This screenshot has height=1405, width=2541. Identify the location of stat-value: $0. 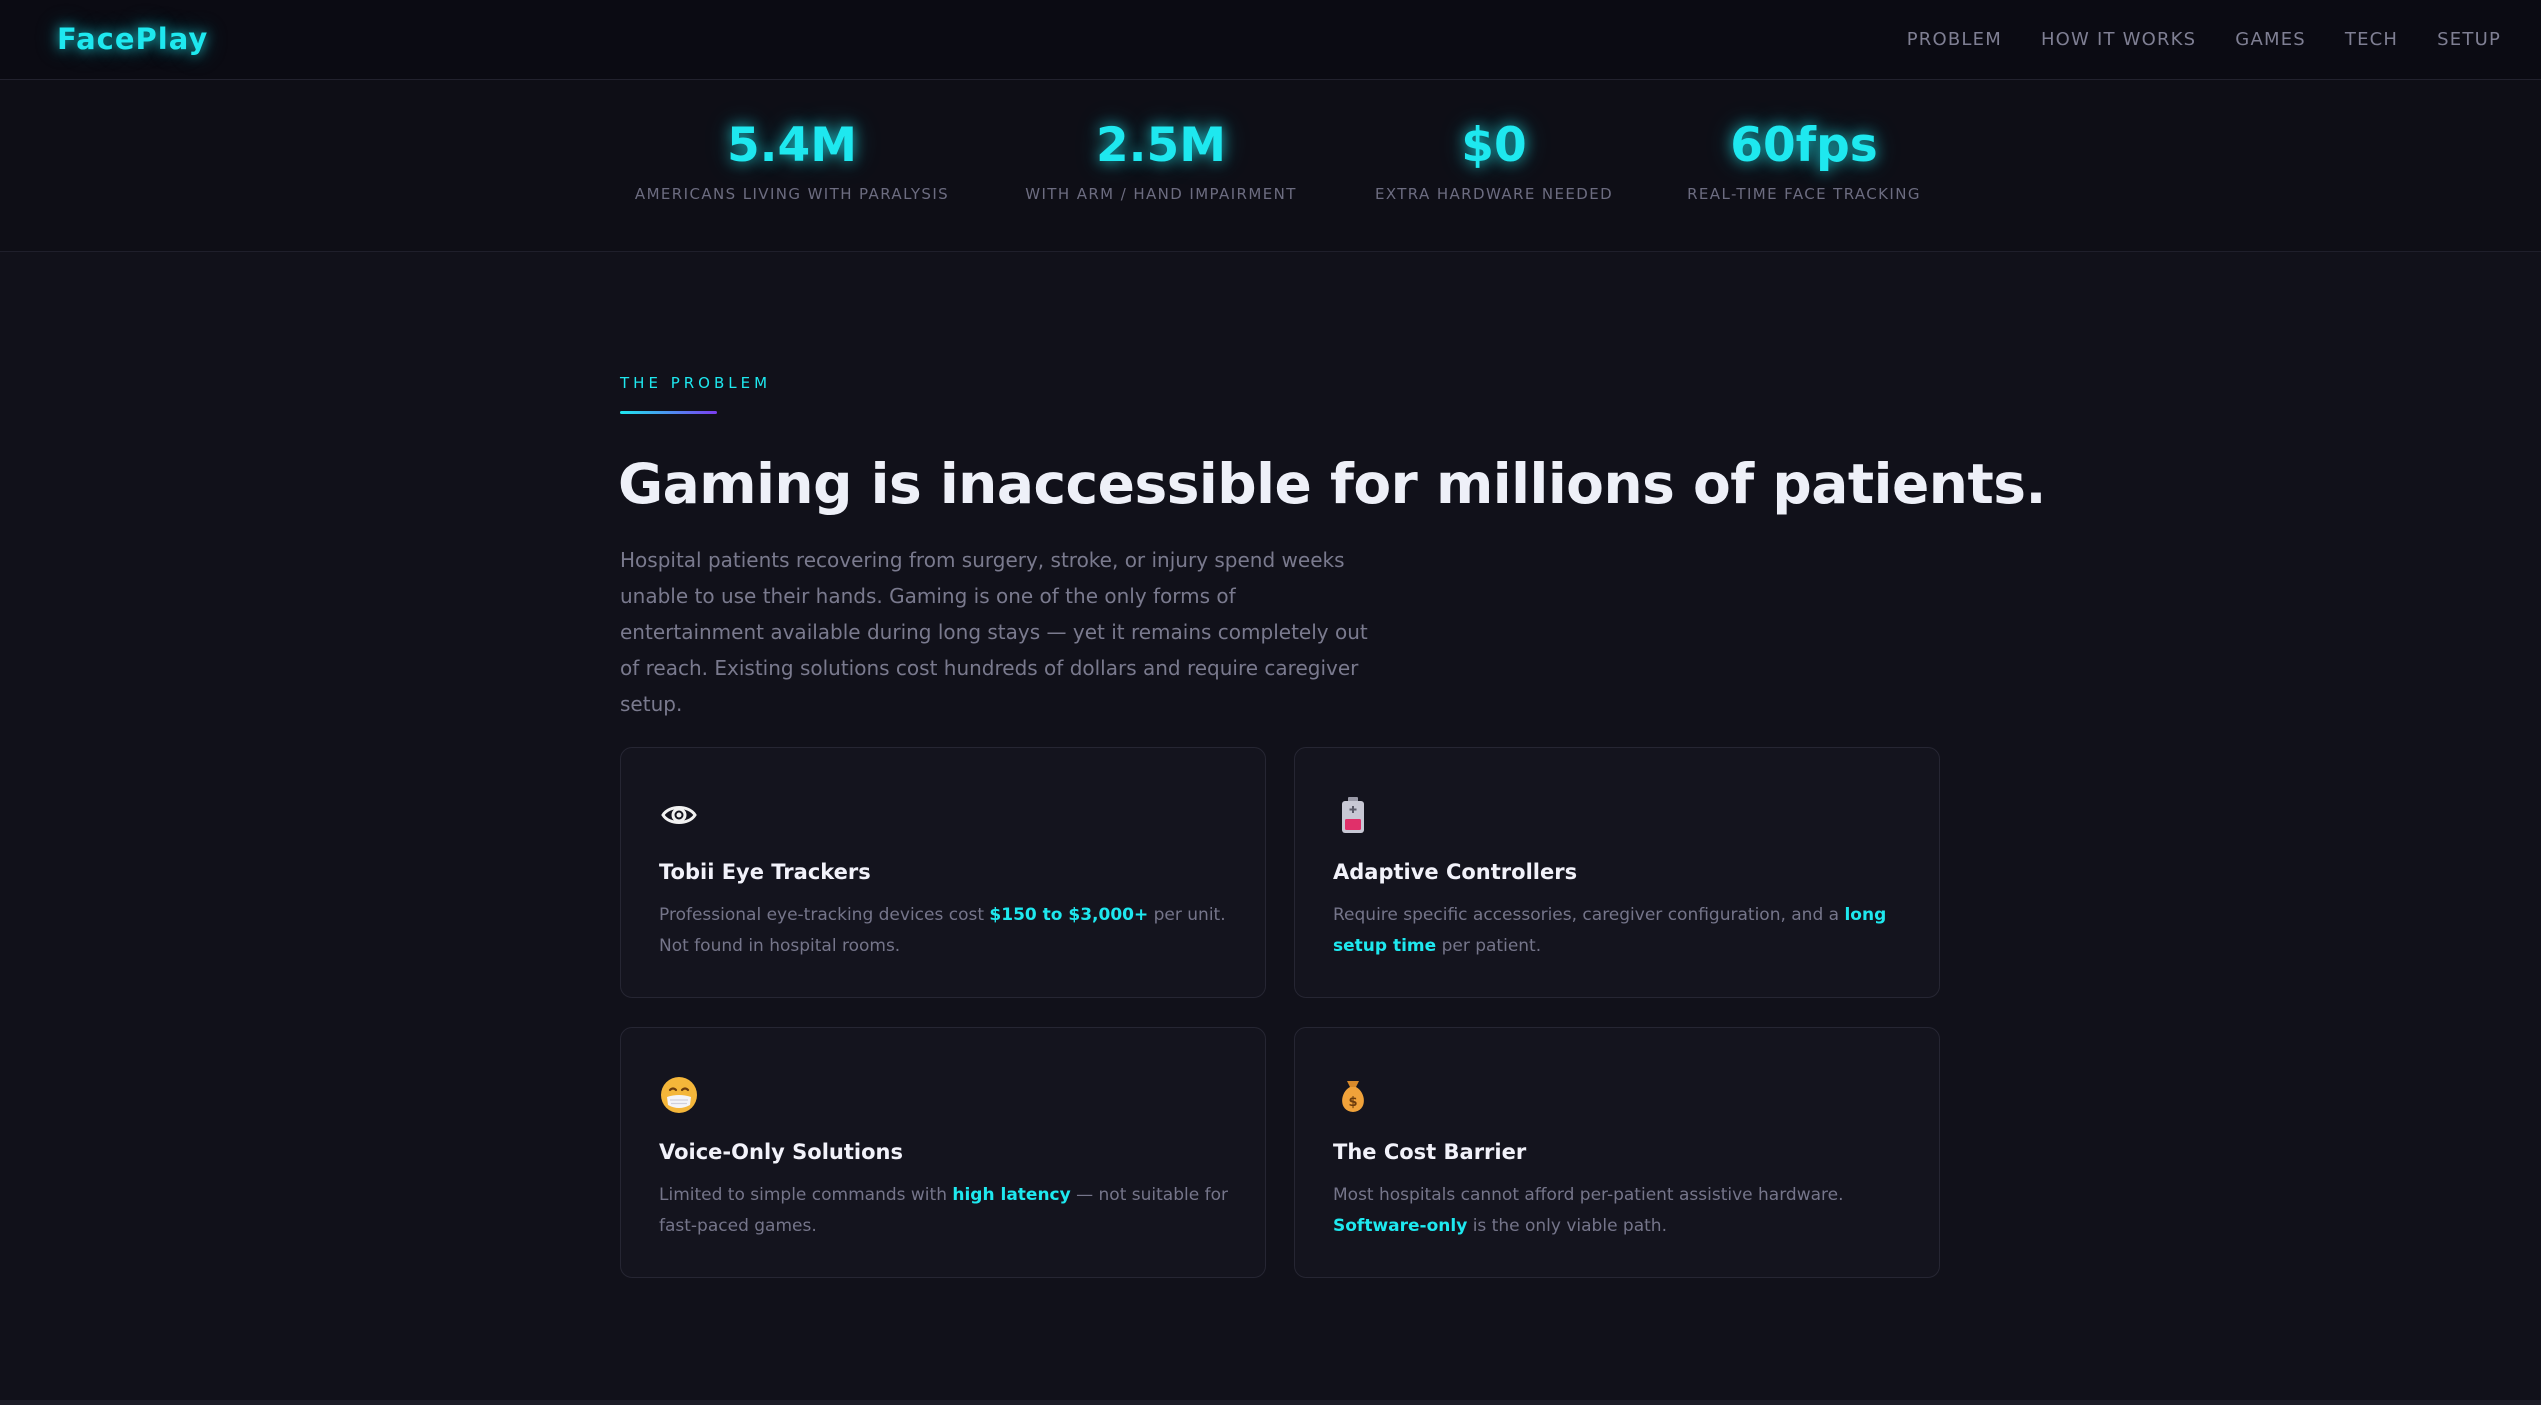
(1494, 145).